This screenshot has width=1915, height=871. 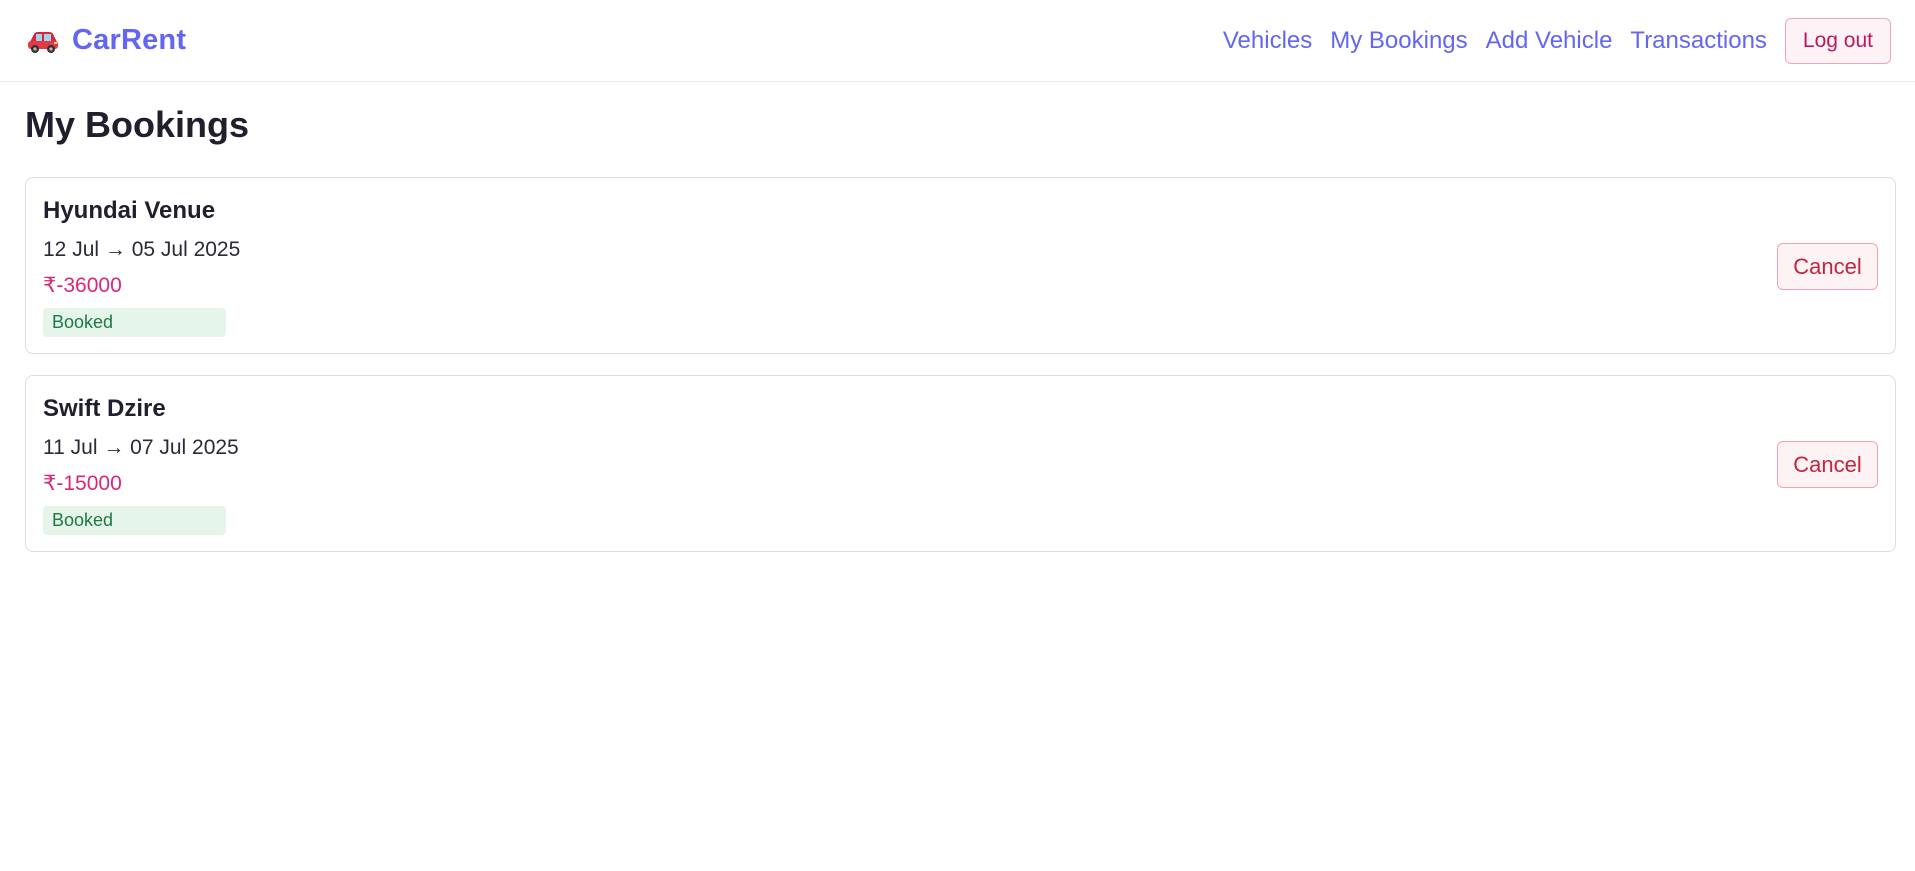 What do you see at coordinates (82, 285) in the screenshot?
I see `booking-price: ₹-36000` at bounding box center [82, 285].